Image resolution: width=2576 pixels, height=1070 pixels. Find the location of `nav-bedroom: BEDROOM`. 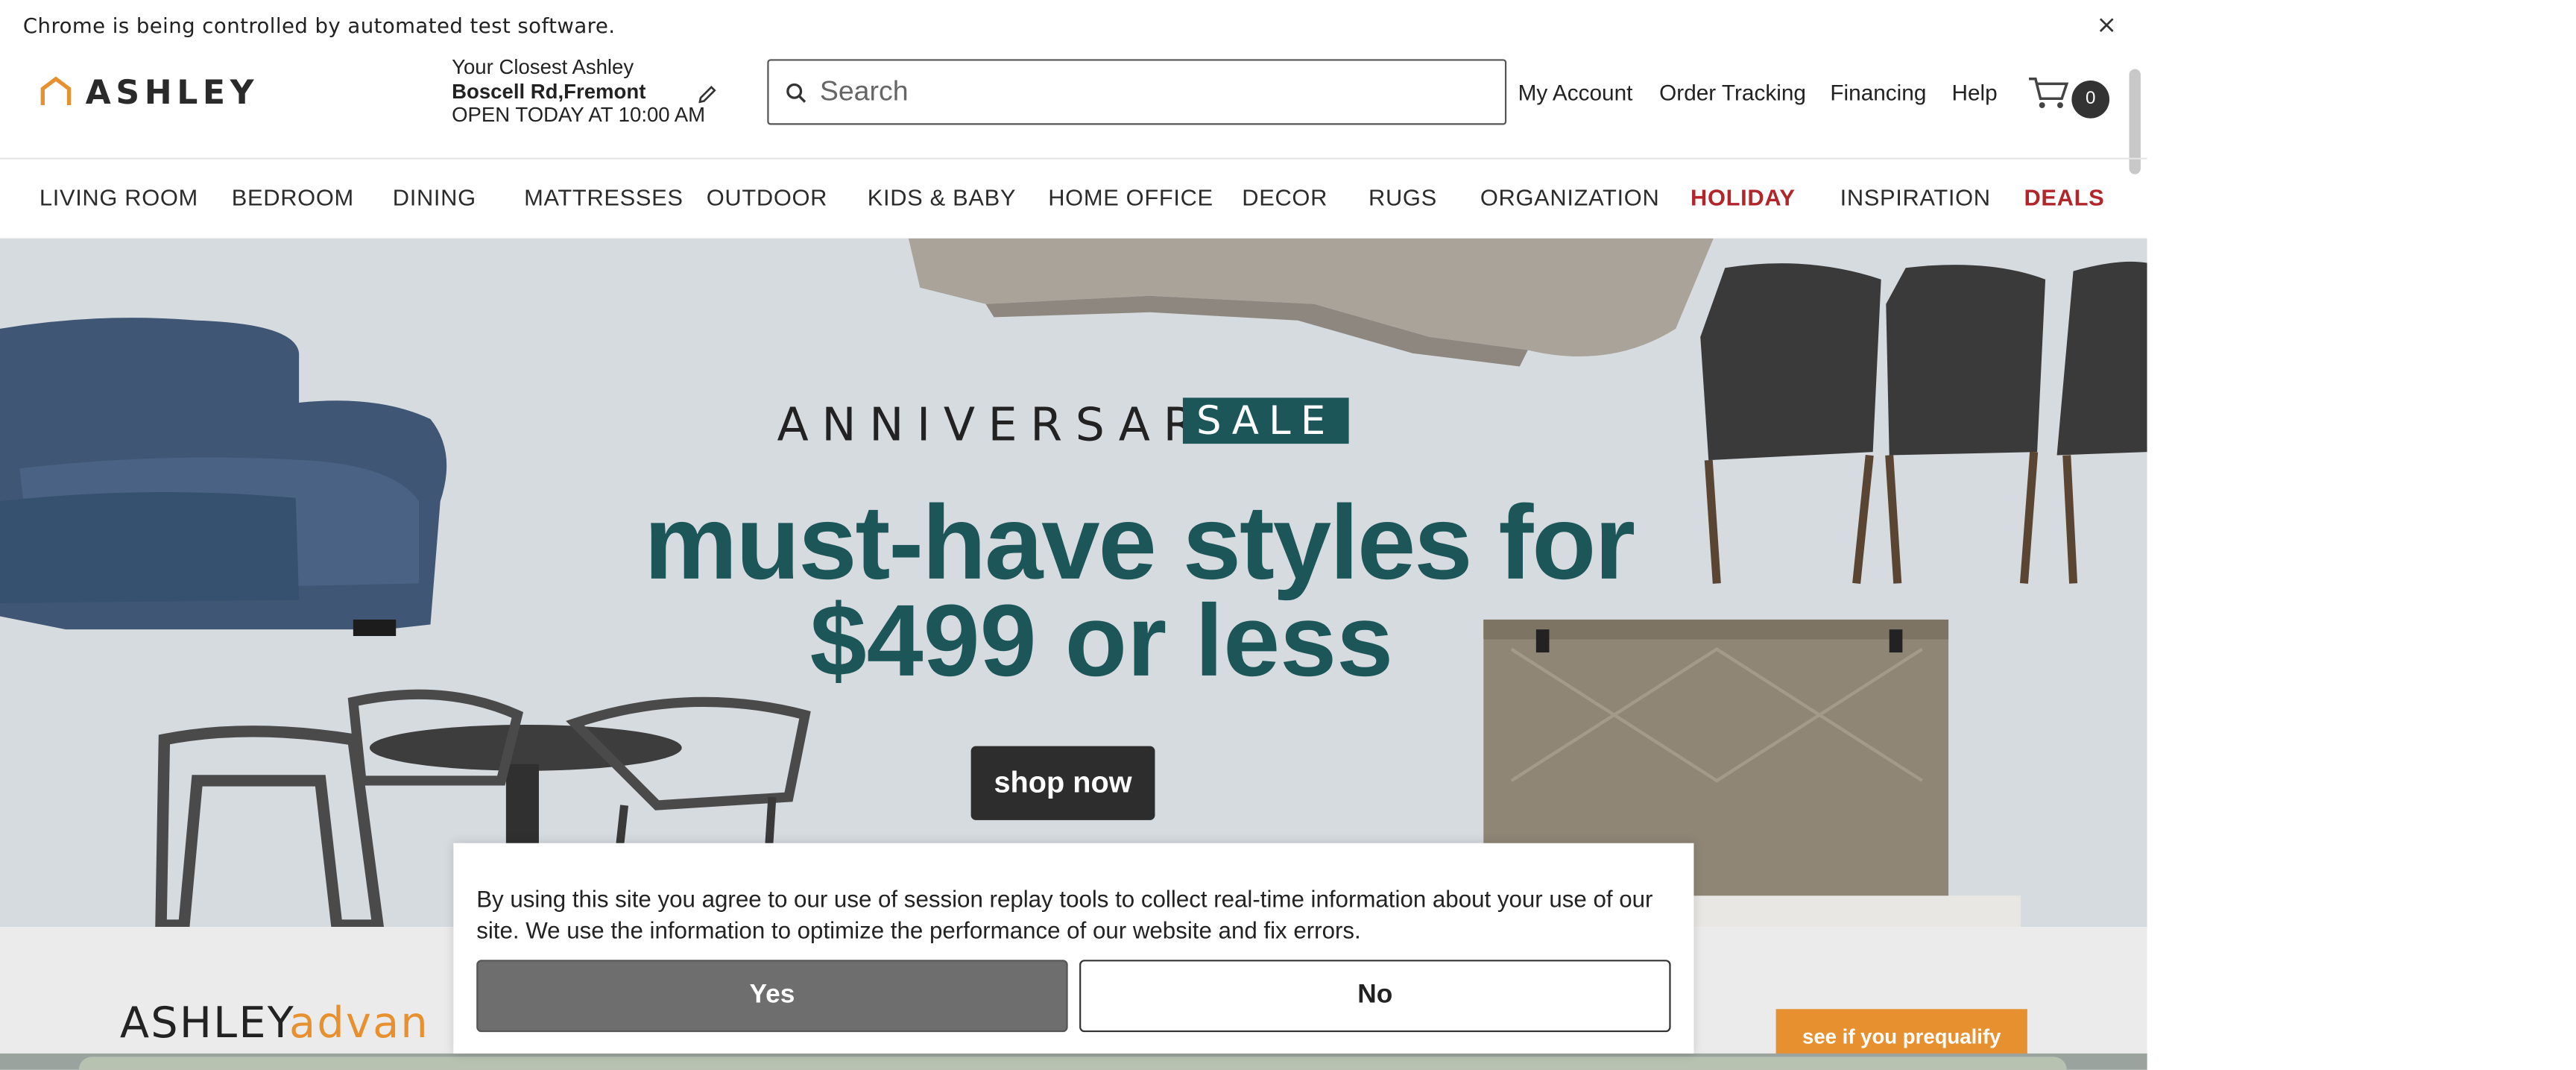

nav-bedroom: BEDROOM is located at coordinates (293, 197).